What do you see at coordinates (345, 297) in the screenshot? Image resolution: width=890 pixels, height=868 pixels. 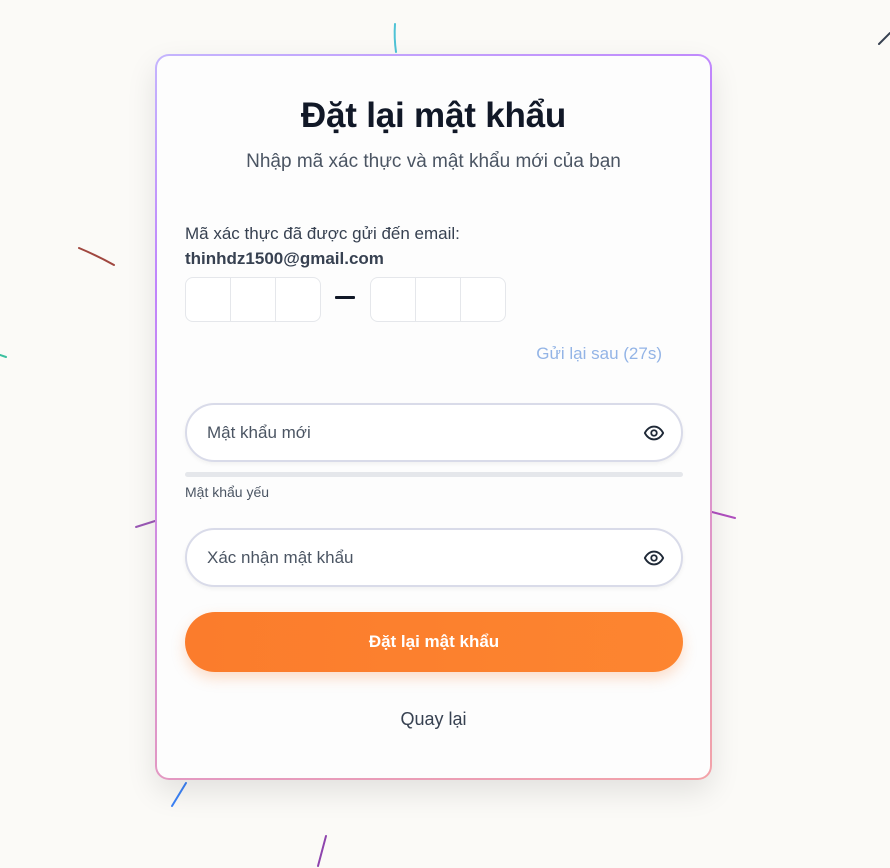 I see `otp-separator` at bounding box center [345, 297].